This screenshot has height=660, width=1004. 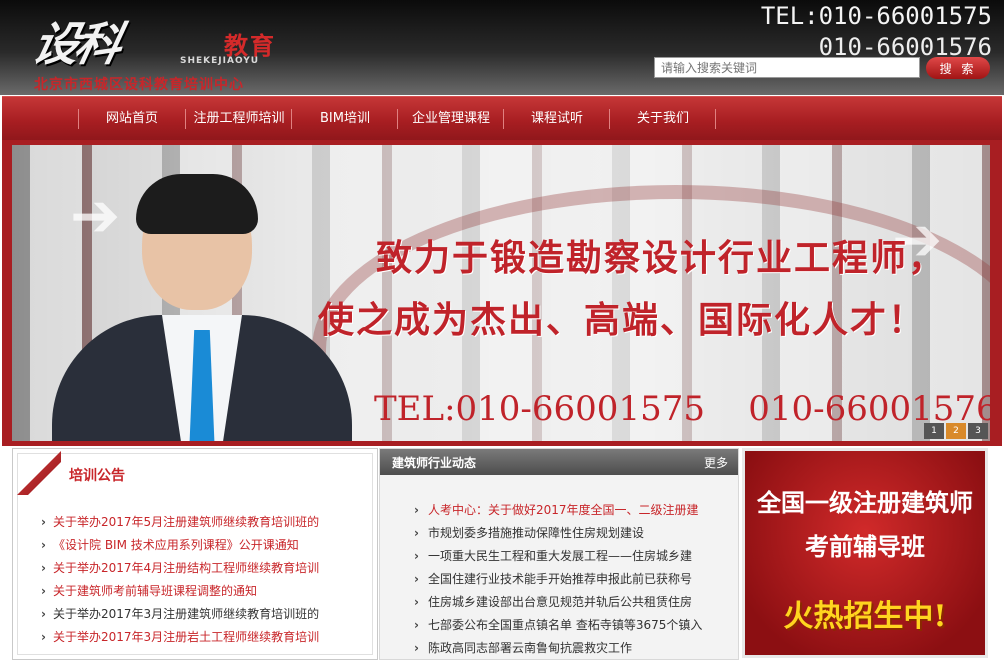 I want to click on news-item: 人考中心：关于做好2017年度全国一、二级注册建, so click(x=558, y=510).